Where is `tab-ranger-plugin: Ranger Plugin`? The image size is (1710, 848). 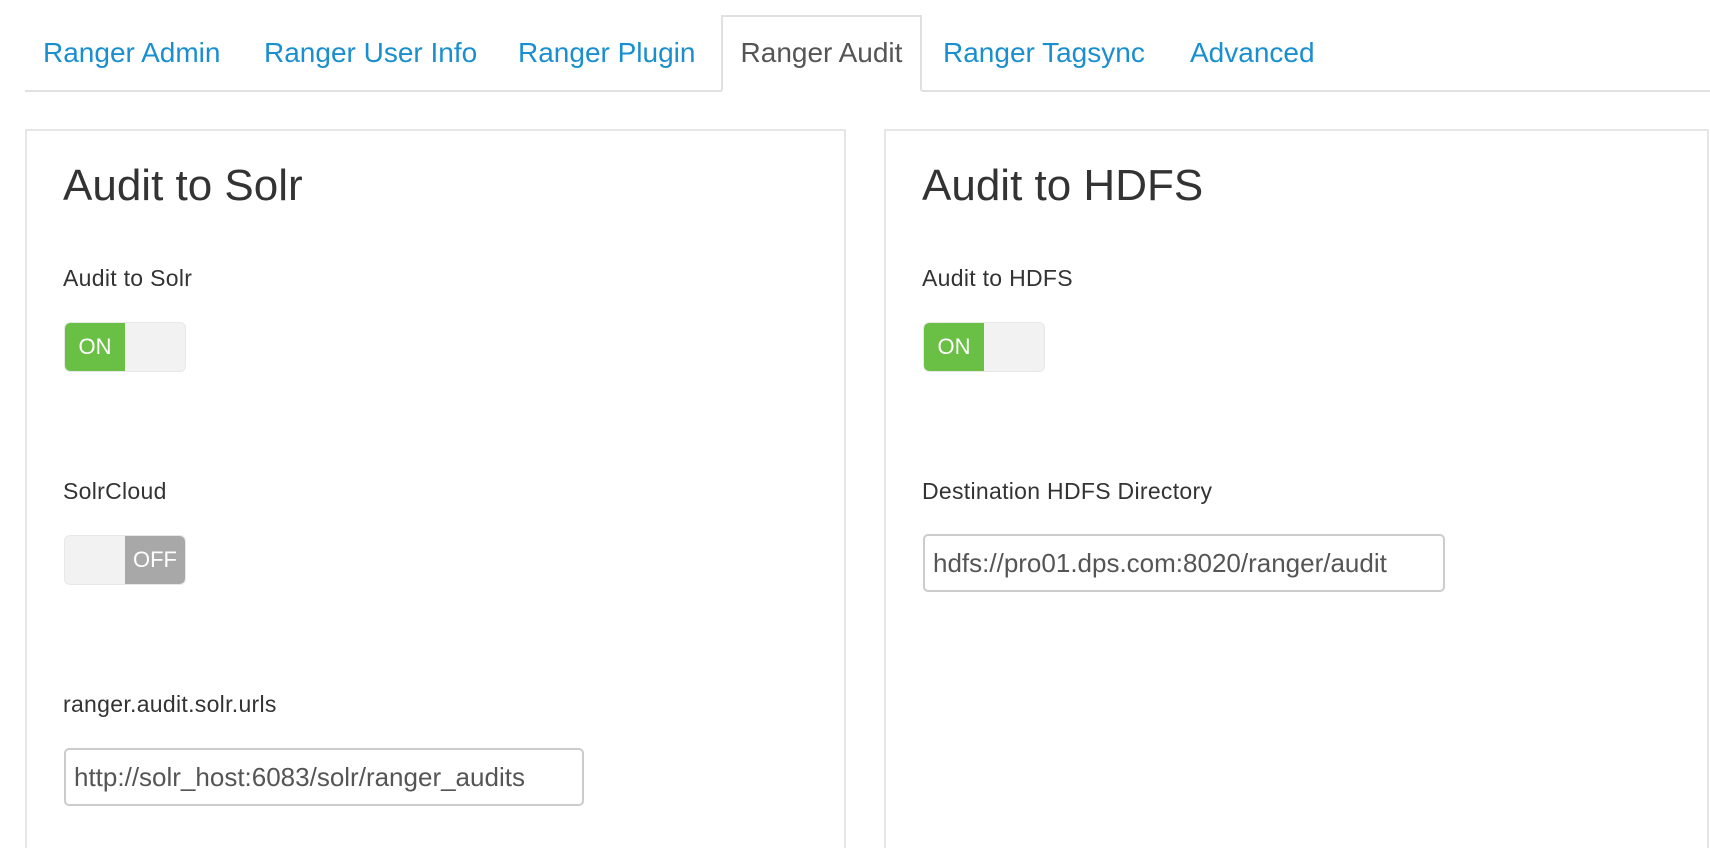 tab-ranger-plugin: Ranger Plugin is located at coordinates (606, 53).